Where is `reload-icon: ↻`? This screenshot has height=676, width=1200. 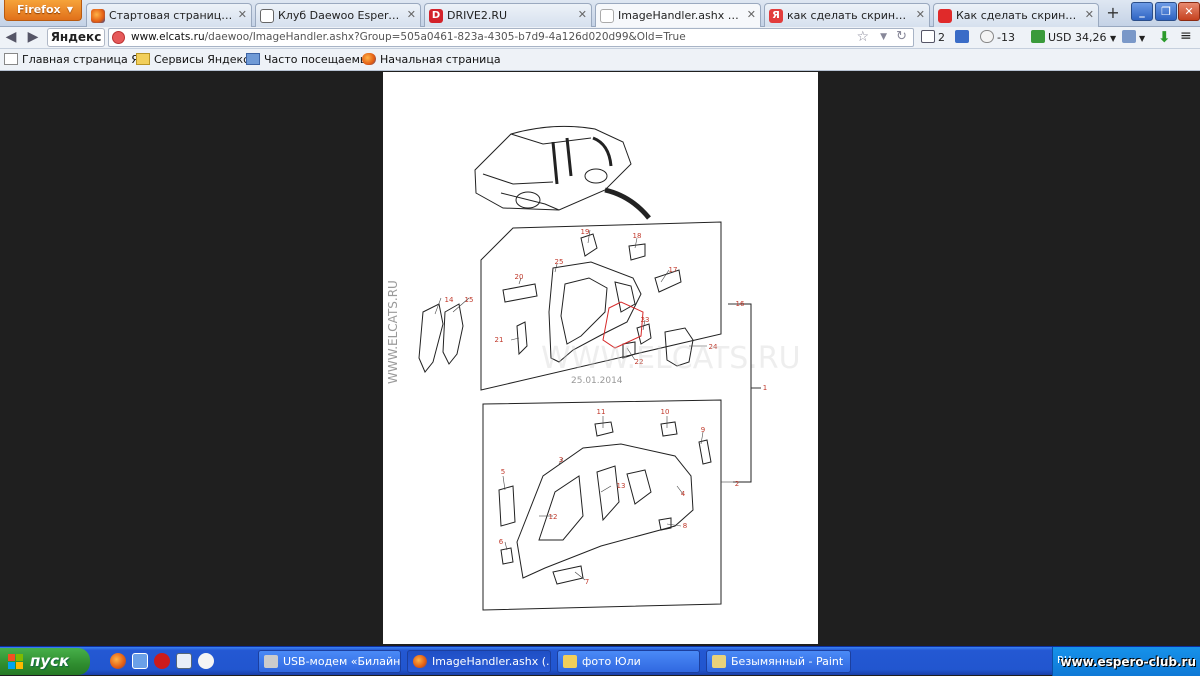 reload-icon: ↻ is located at coordinates (901, 36).